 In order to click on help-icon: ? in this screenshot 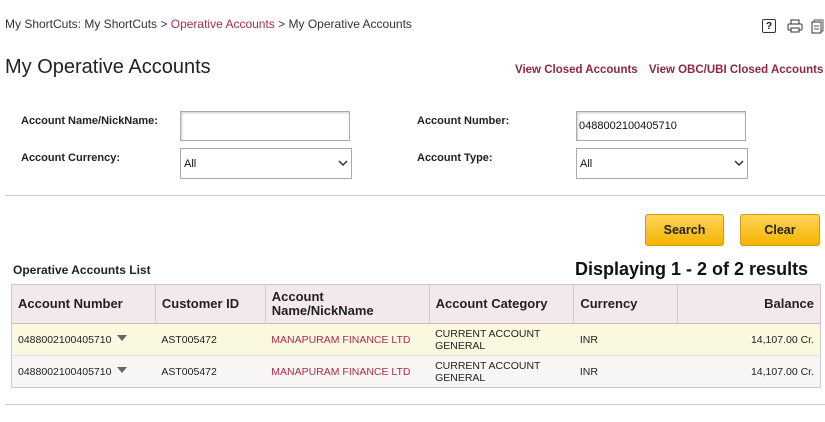, I will do `click(769, 26)`.